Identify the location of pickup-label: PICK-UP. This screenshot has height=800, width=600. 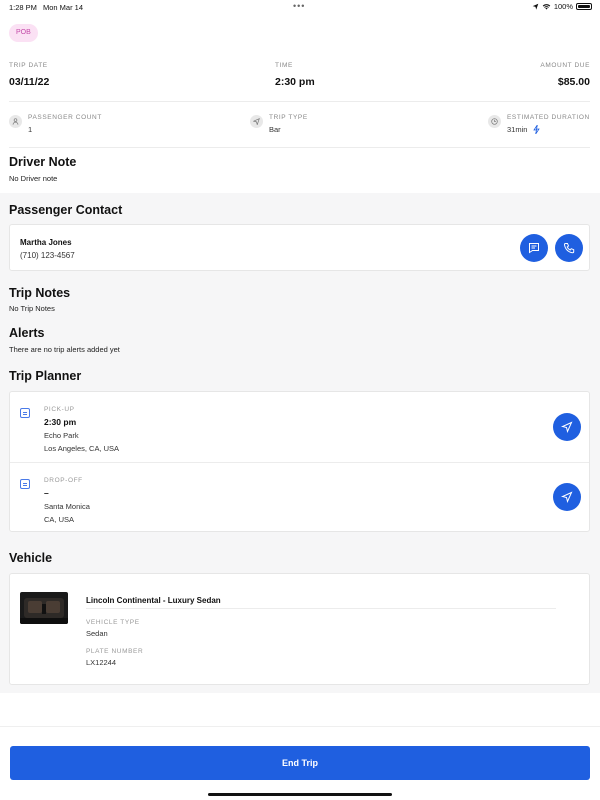
(59, 409).